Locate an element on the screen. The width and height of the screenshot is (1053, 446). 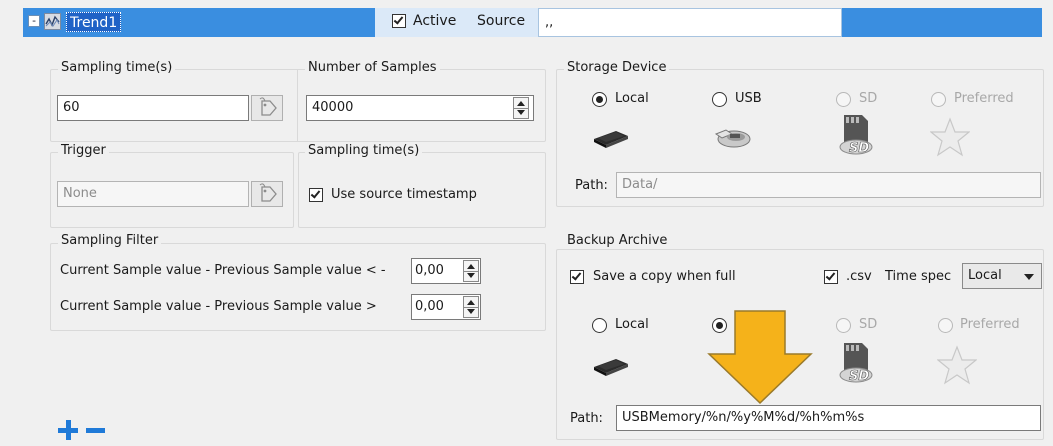
sampling-time-tag-button is located at coordinates (267, 108).